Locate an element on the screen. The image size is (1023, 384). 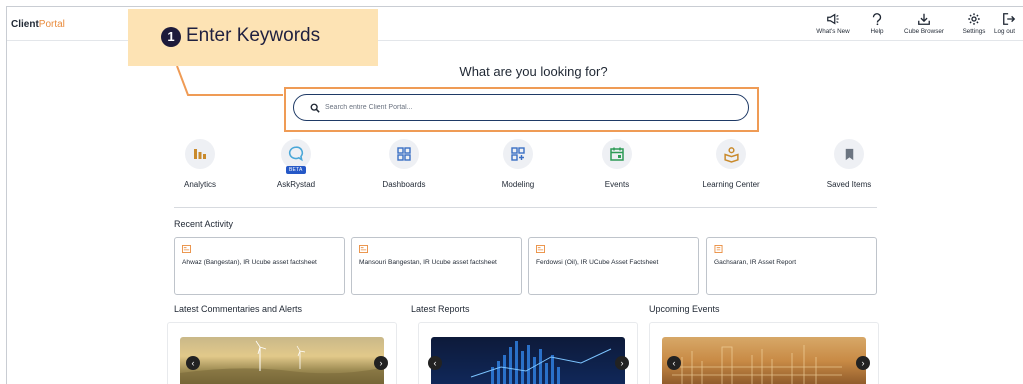
logo-light-text: Portal is located at coordinates (51, 24).